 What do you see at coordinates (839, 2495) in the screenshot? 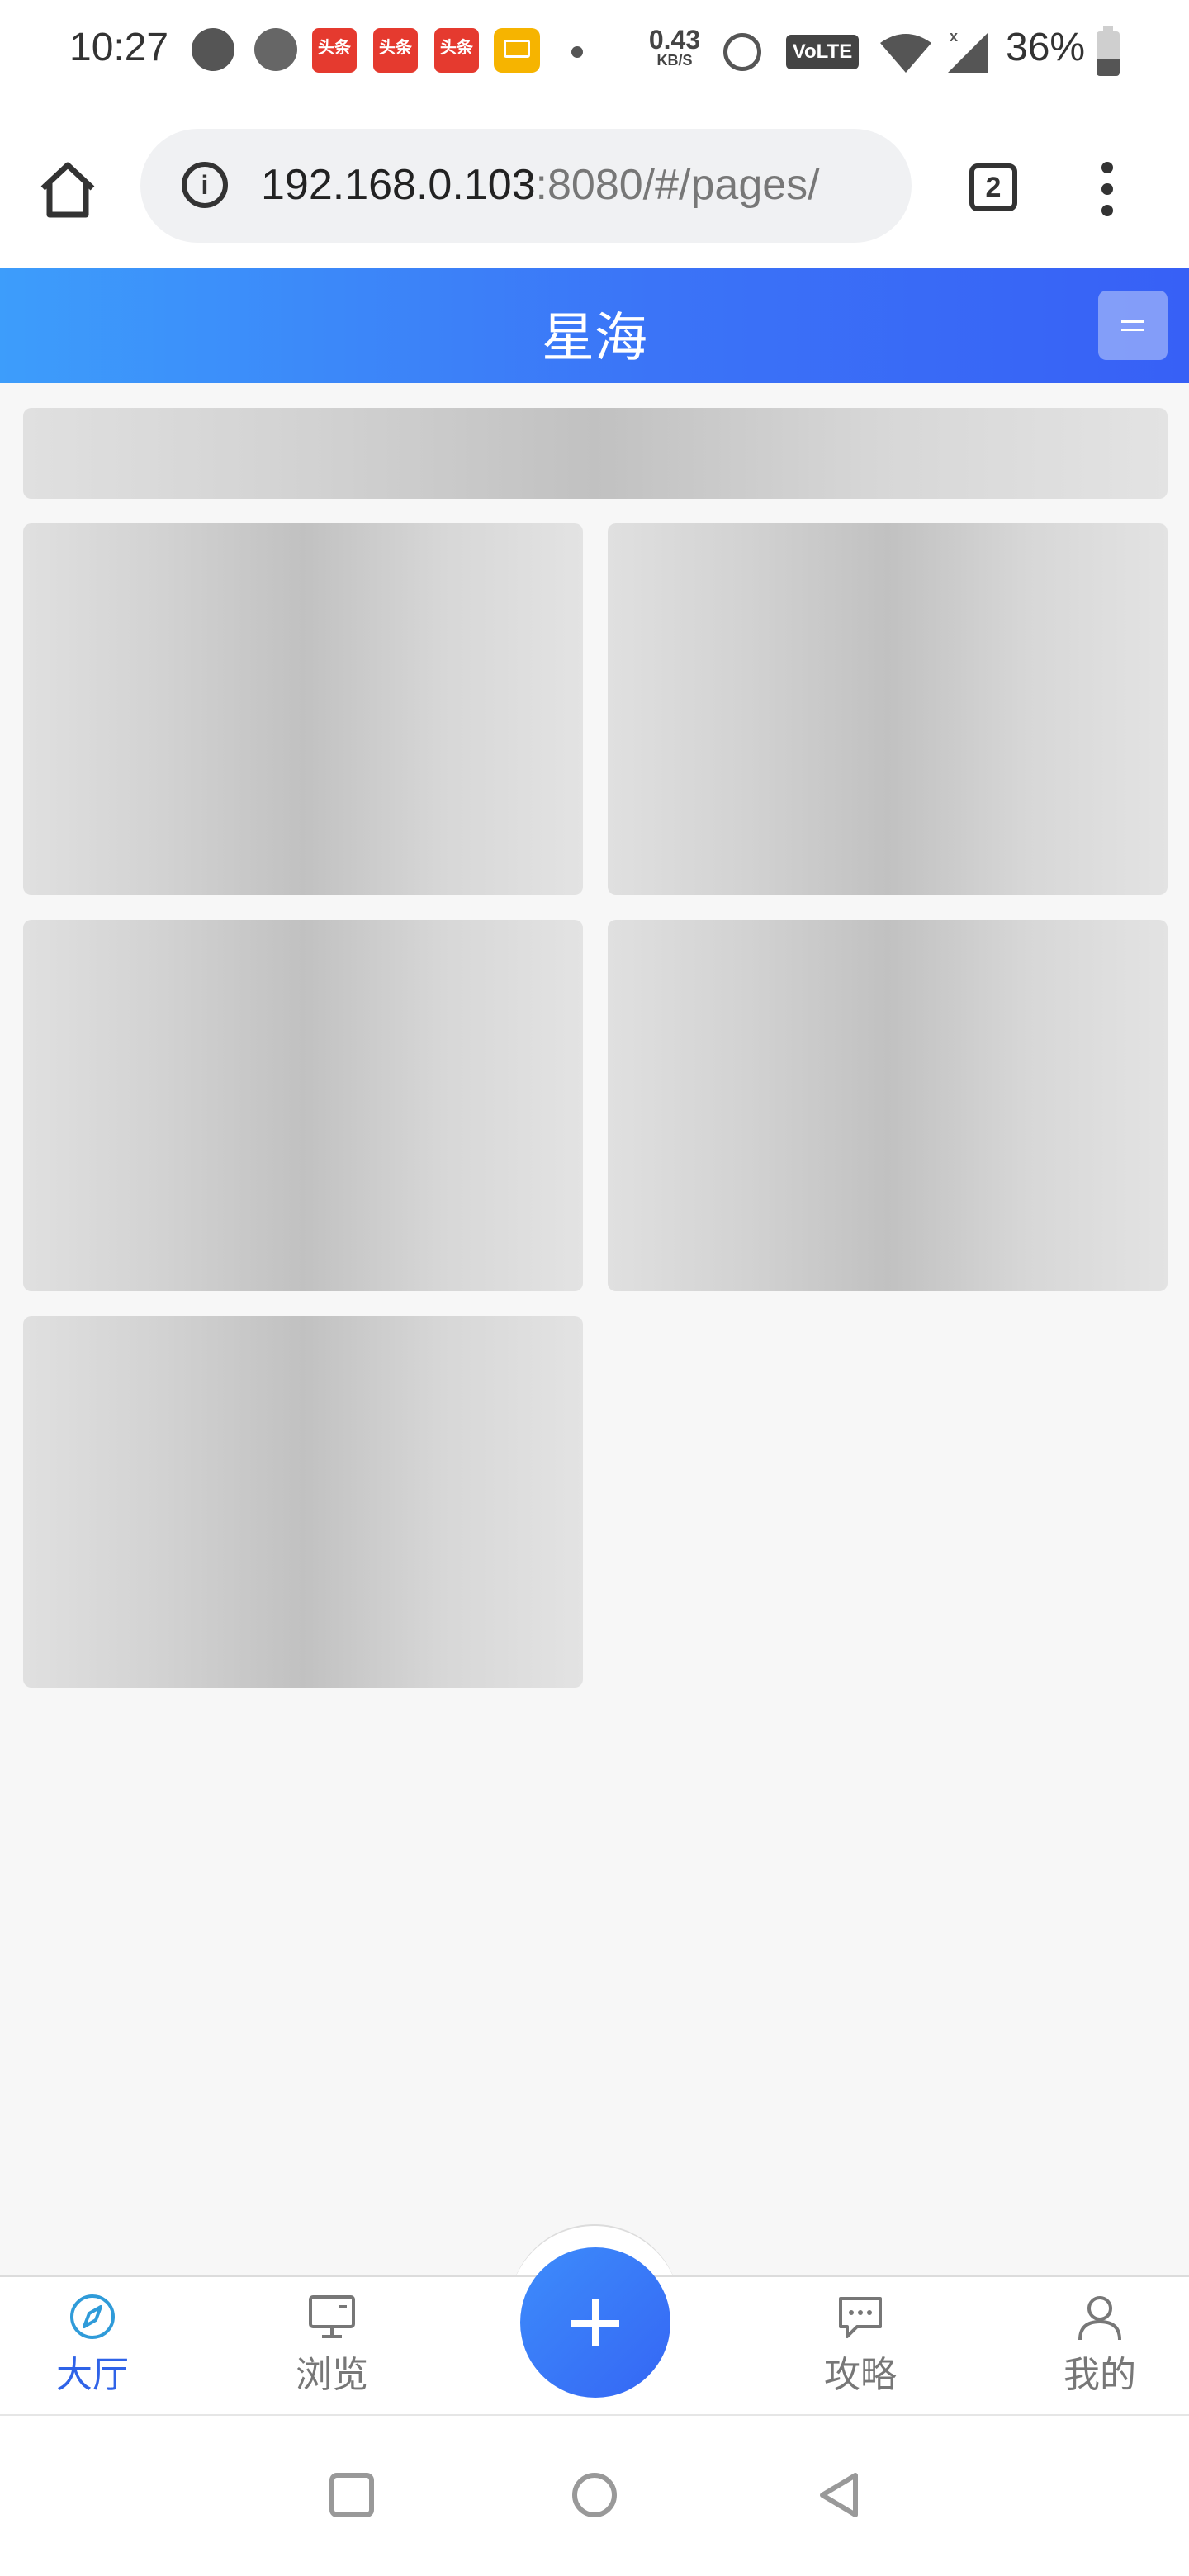
I see `back-icon` at bounding box center [839, 2495].